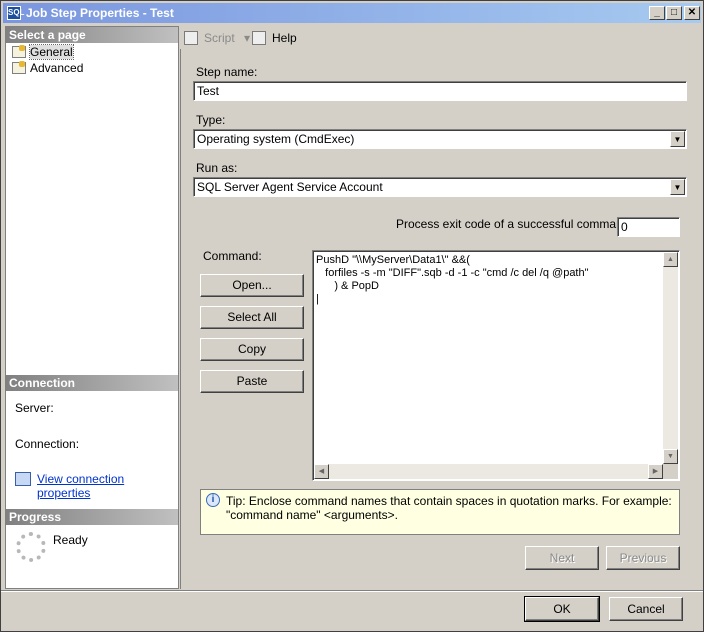  I want to click on scroll-corner, so click(670, 471).